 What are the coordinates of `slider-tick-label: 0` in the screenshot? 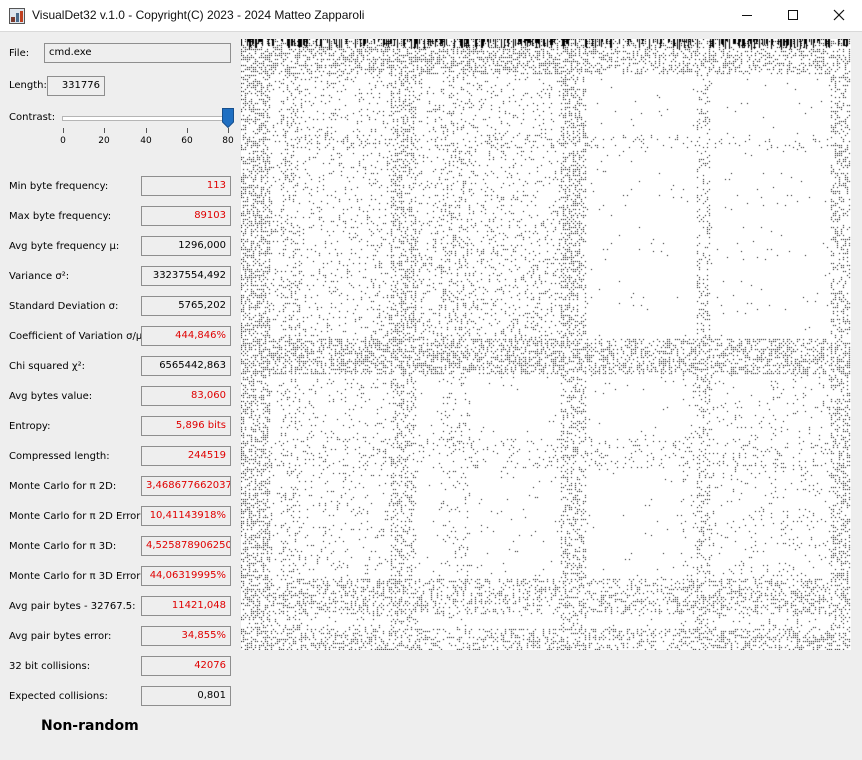 It's located at (63, 141).